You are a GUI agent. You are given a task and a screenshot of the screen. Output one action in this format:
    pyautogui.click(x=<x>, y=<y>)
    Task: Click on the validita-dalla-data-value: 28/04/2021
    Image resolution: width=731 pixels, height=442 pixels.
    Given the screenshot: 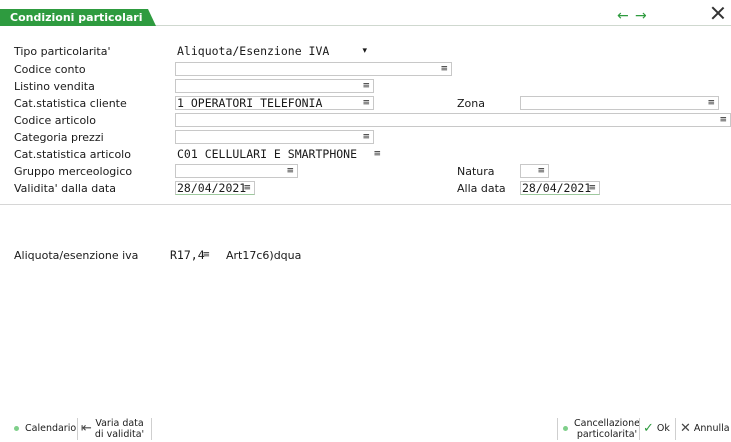 What is the action you would take?
    pyautogui.click(x=212, y=188)
    